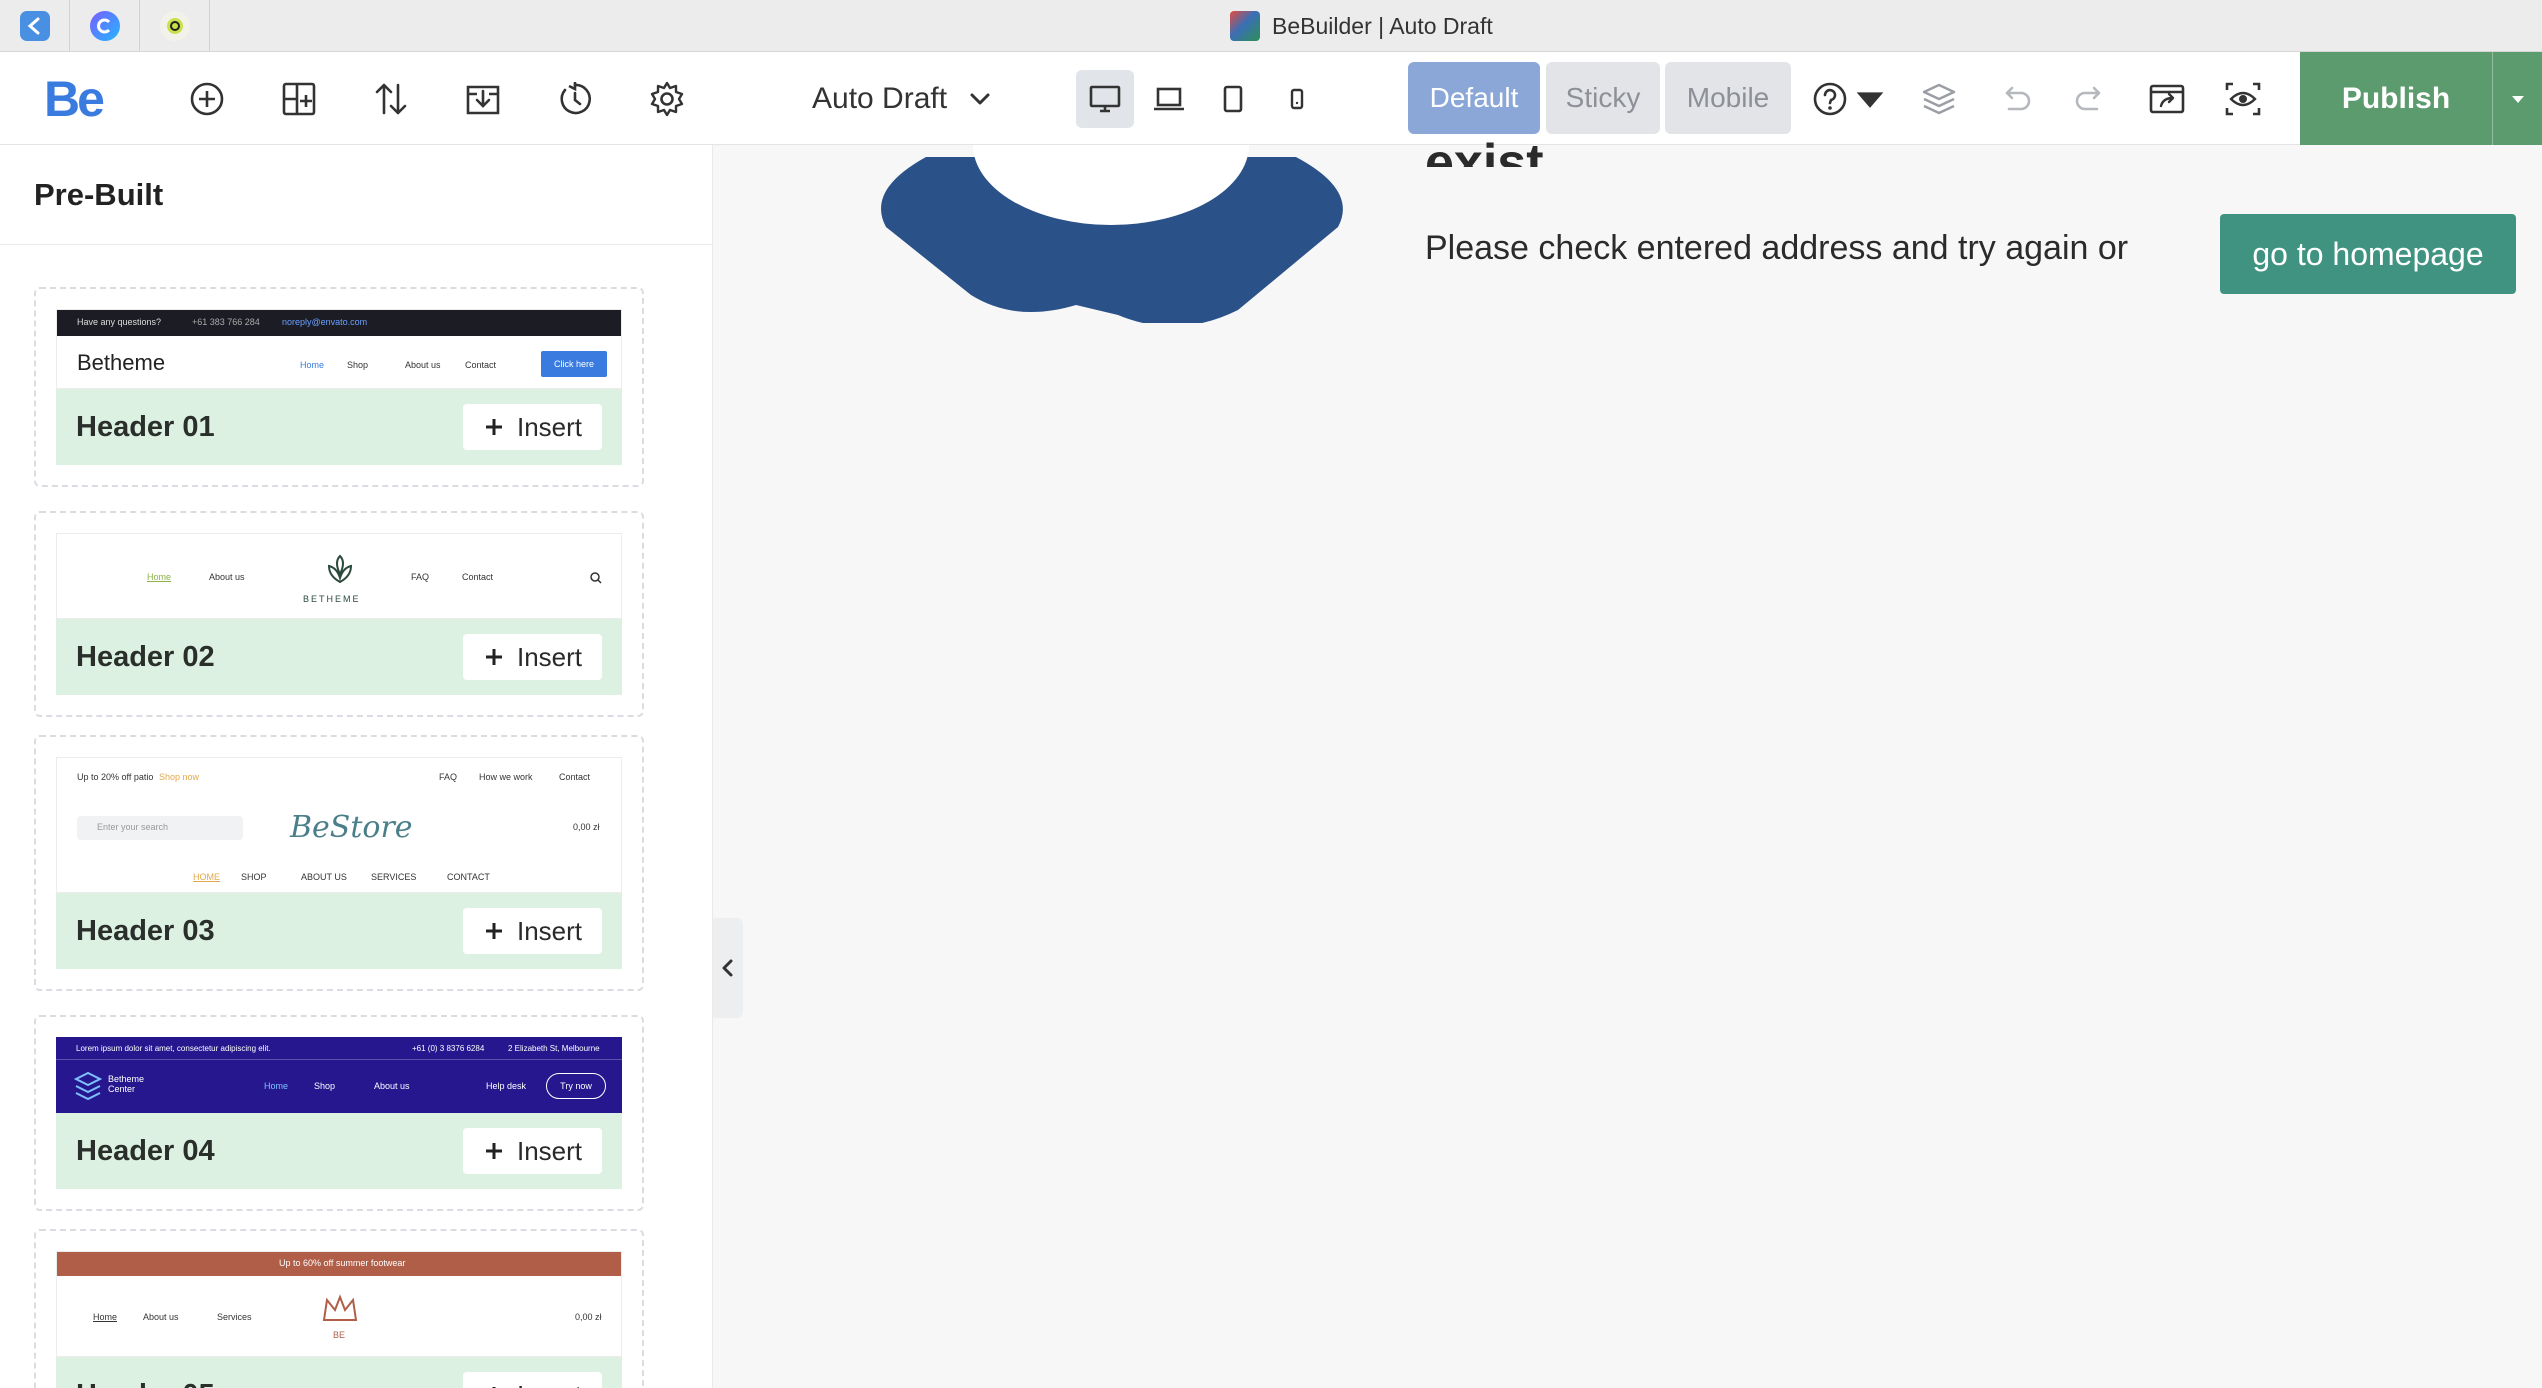 This screenshot has width=2542, height=1388. What do you see at coordinates (667, 99) in the screenshot?
I see `settings-icon` at bounding box center [667, 99].